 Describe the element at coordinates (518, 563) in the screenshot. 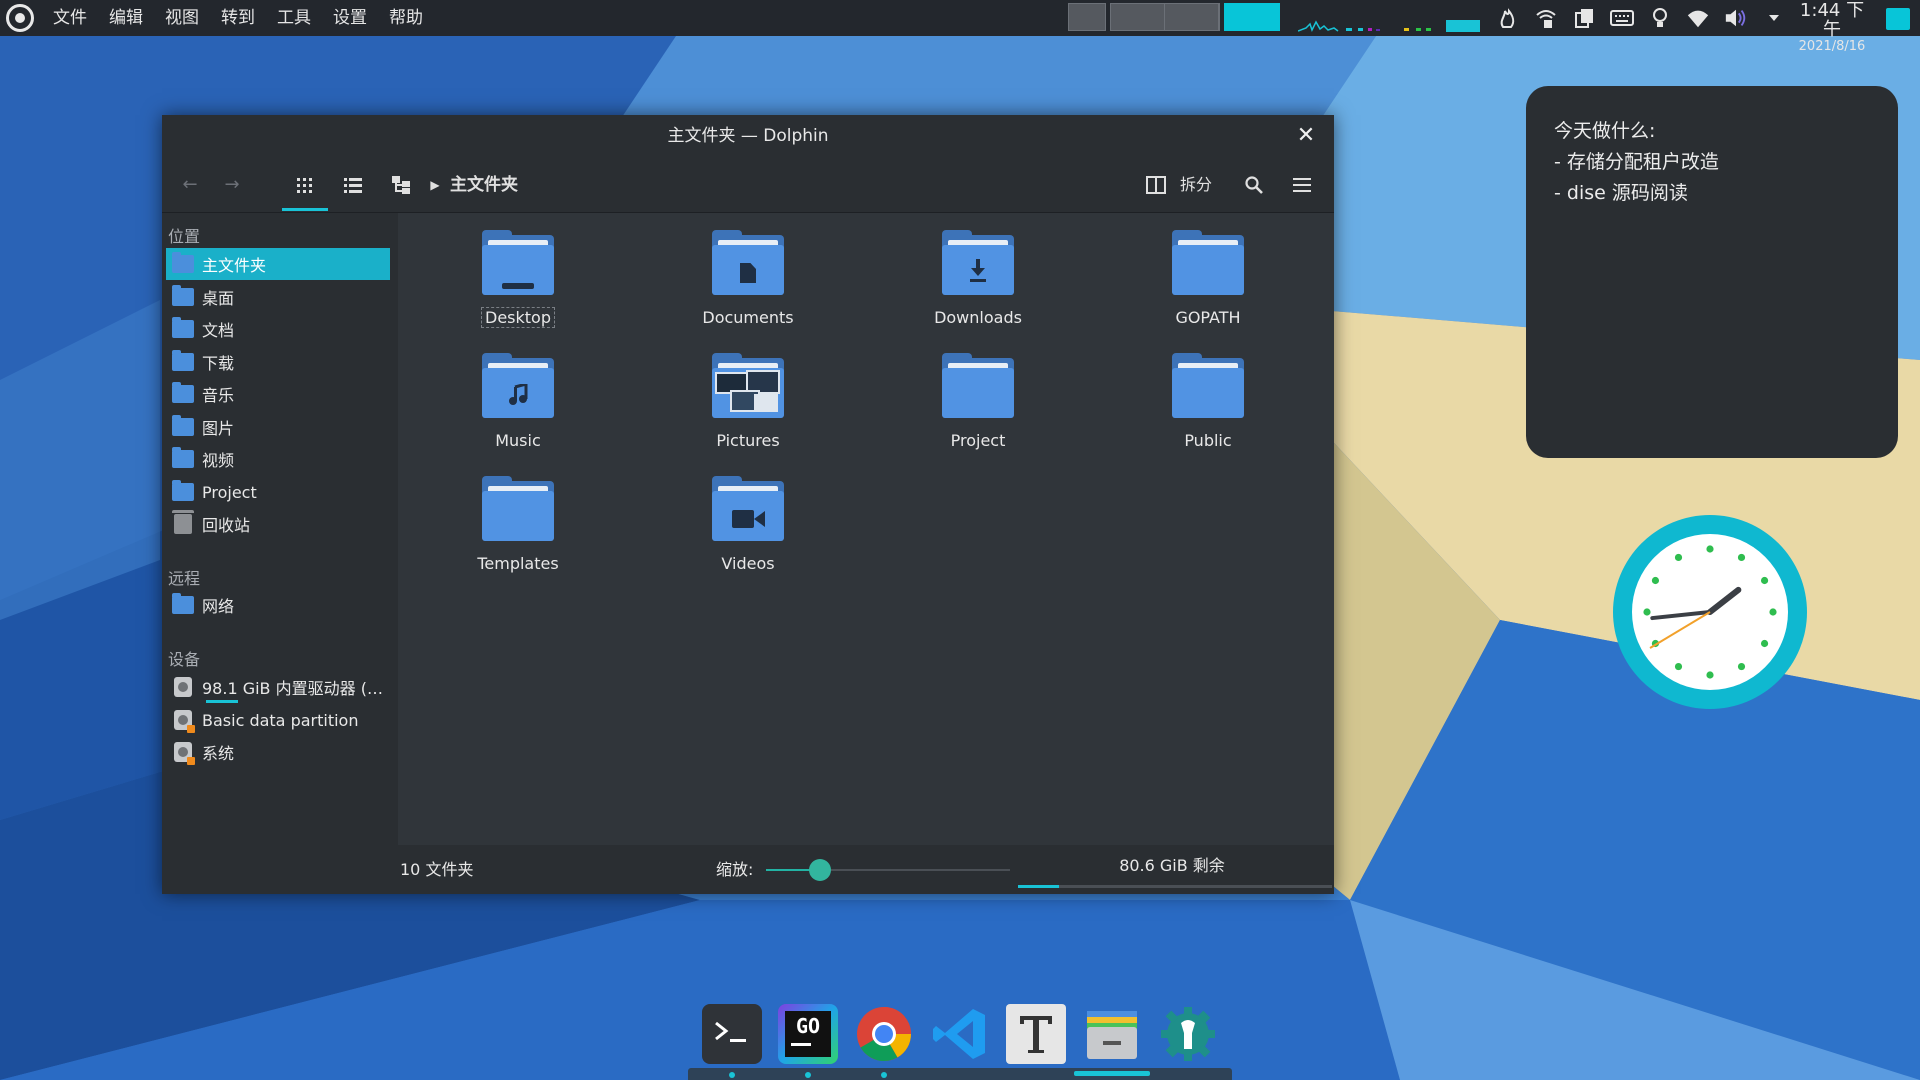

I see `folder-label: Templates` at that location.